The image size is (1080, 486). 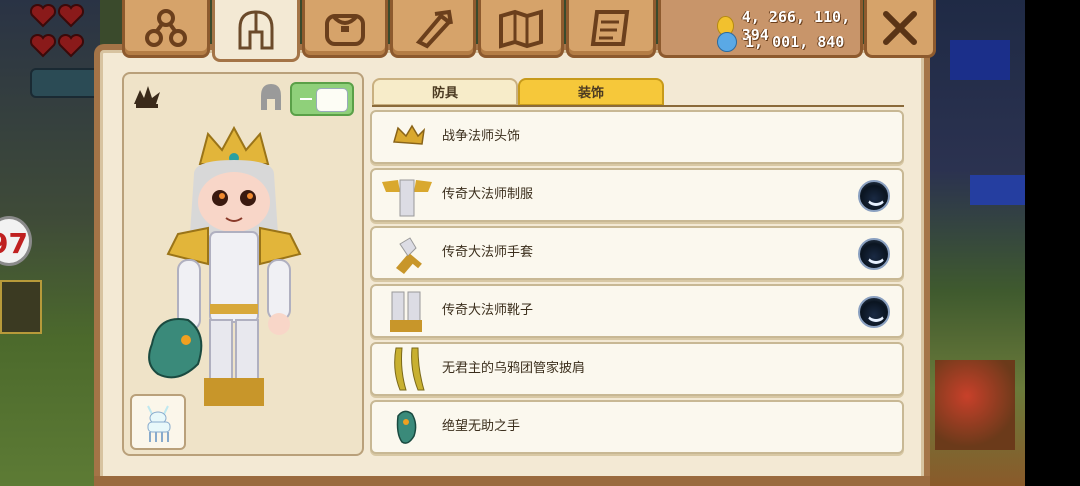 I want to click on item-name: 战争法师头饰, so click(x=481, y=136).